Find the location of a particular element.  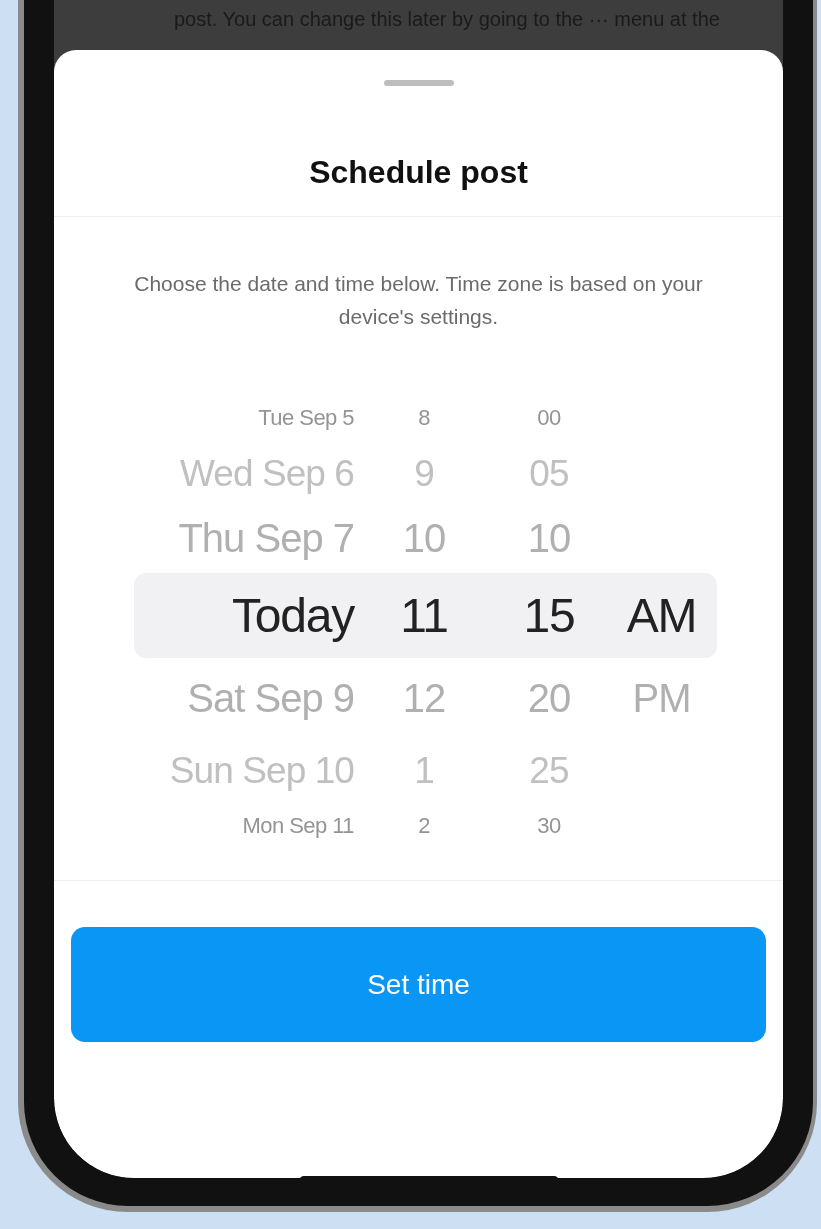

drag-handle is located at coordinates (418, 83).